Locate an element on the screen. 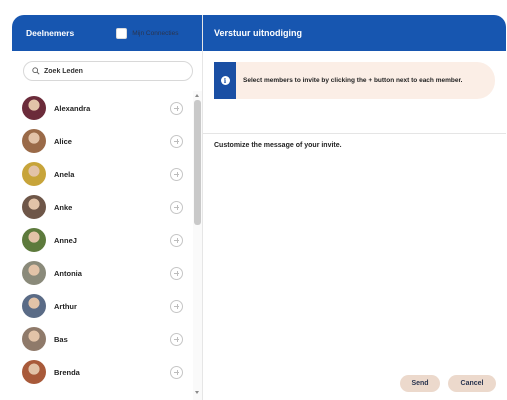  member-name: Alice is located at coordinates (63, 141).